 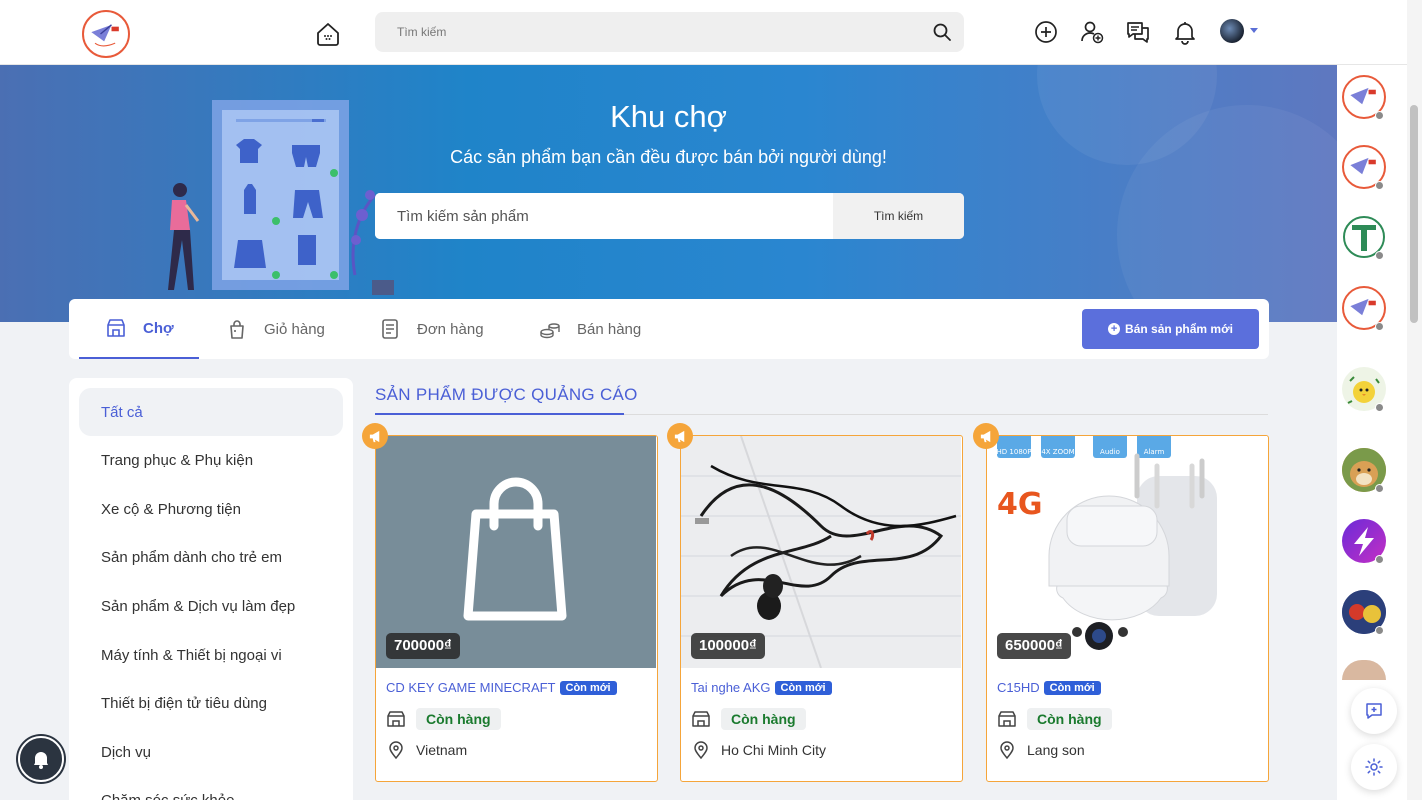 What do you see at coordinates (942, 32) in the screenshot?
I see `search-icon` at bounding box center [942, 32].